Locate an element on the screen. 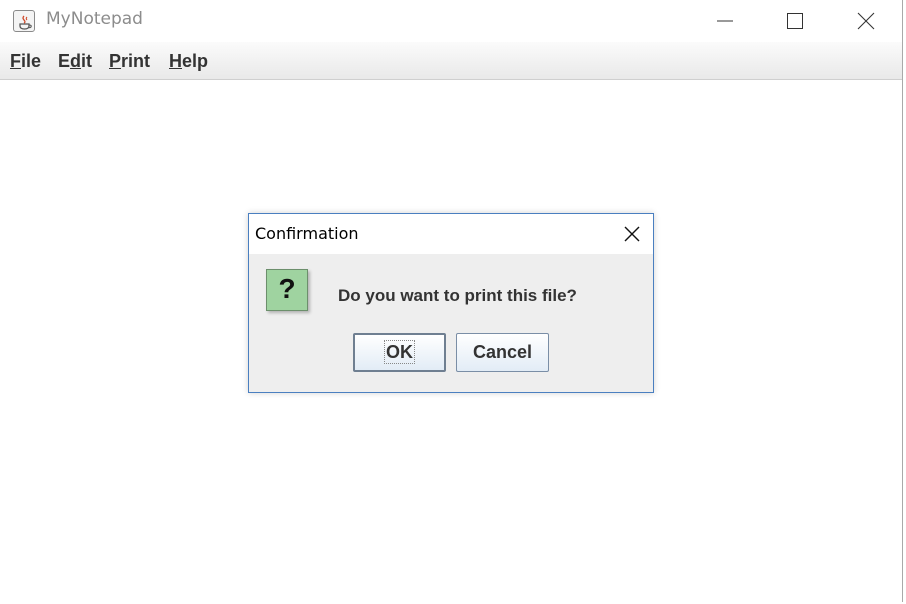  maximize-icon is located at coordinates (795, 21).